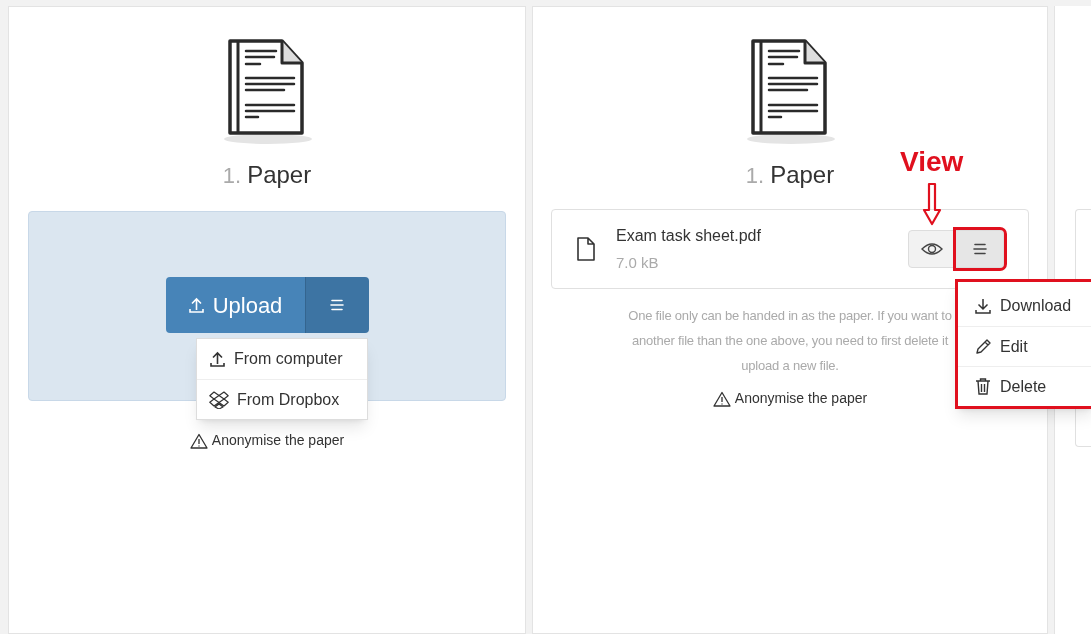 This screenshot has height=634, width=1091. Describe the element at coordinates (790, 341) in the screenshot. I see `help-text: another file than the one above, you need to first delete it` at that location.